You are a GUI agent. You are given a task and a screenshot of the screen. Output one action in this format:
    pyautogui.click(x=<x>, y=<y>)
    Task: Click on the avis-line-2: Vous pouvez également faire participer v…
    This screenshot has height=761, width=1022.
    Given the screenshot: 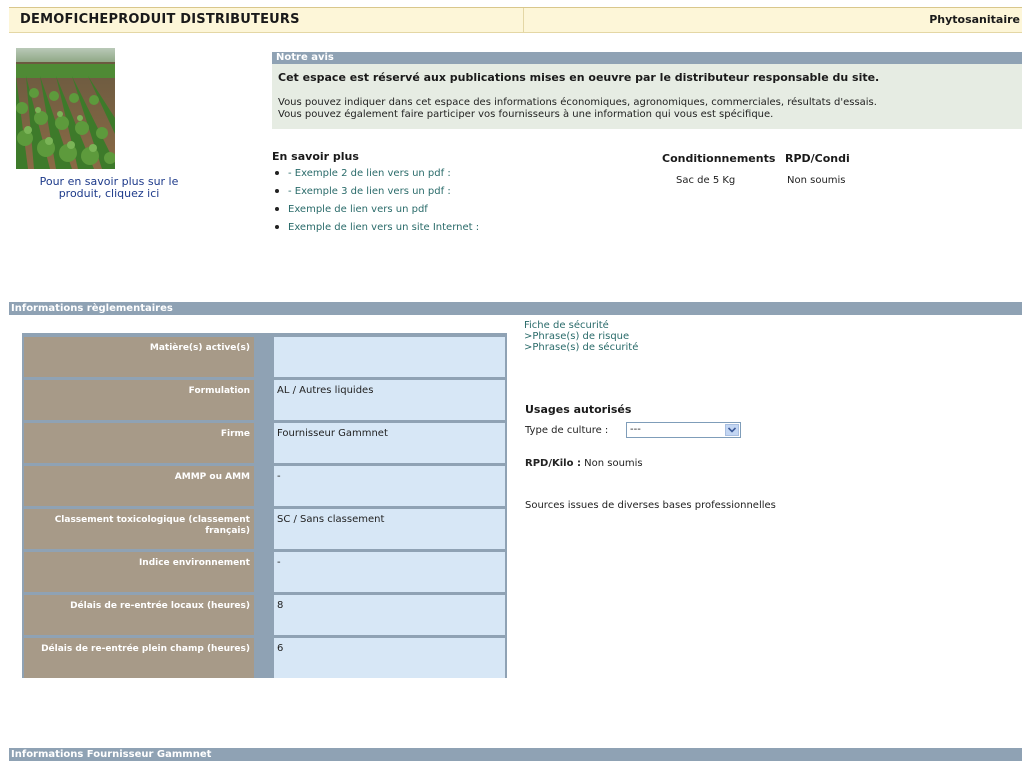 What is the action you would take?
    pyautogui.click(x=526, y=114)
    